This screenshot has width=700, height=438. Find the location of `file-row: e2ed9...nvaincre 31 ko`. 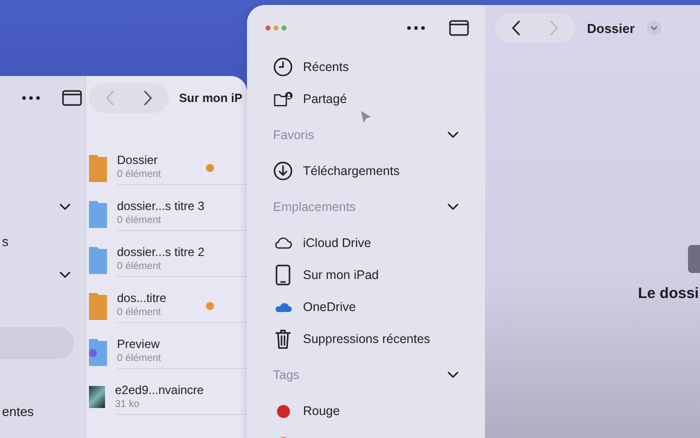

file-row: e2ed9...nvaincre 31 ko is located at coordinates (166, 397).